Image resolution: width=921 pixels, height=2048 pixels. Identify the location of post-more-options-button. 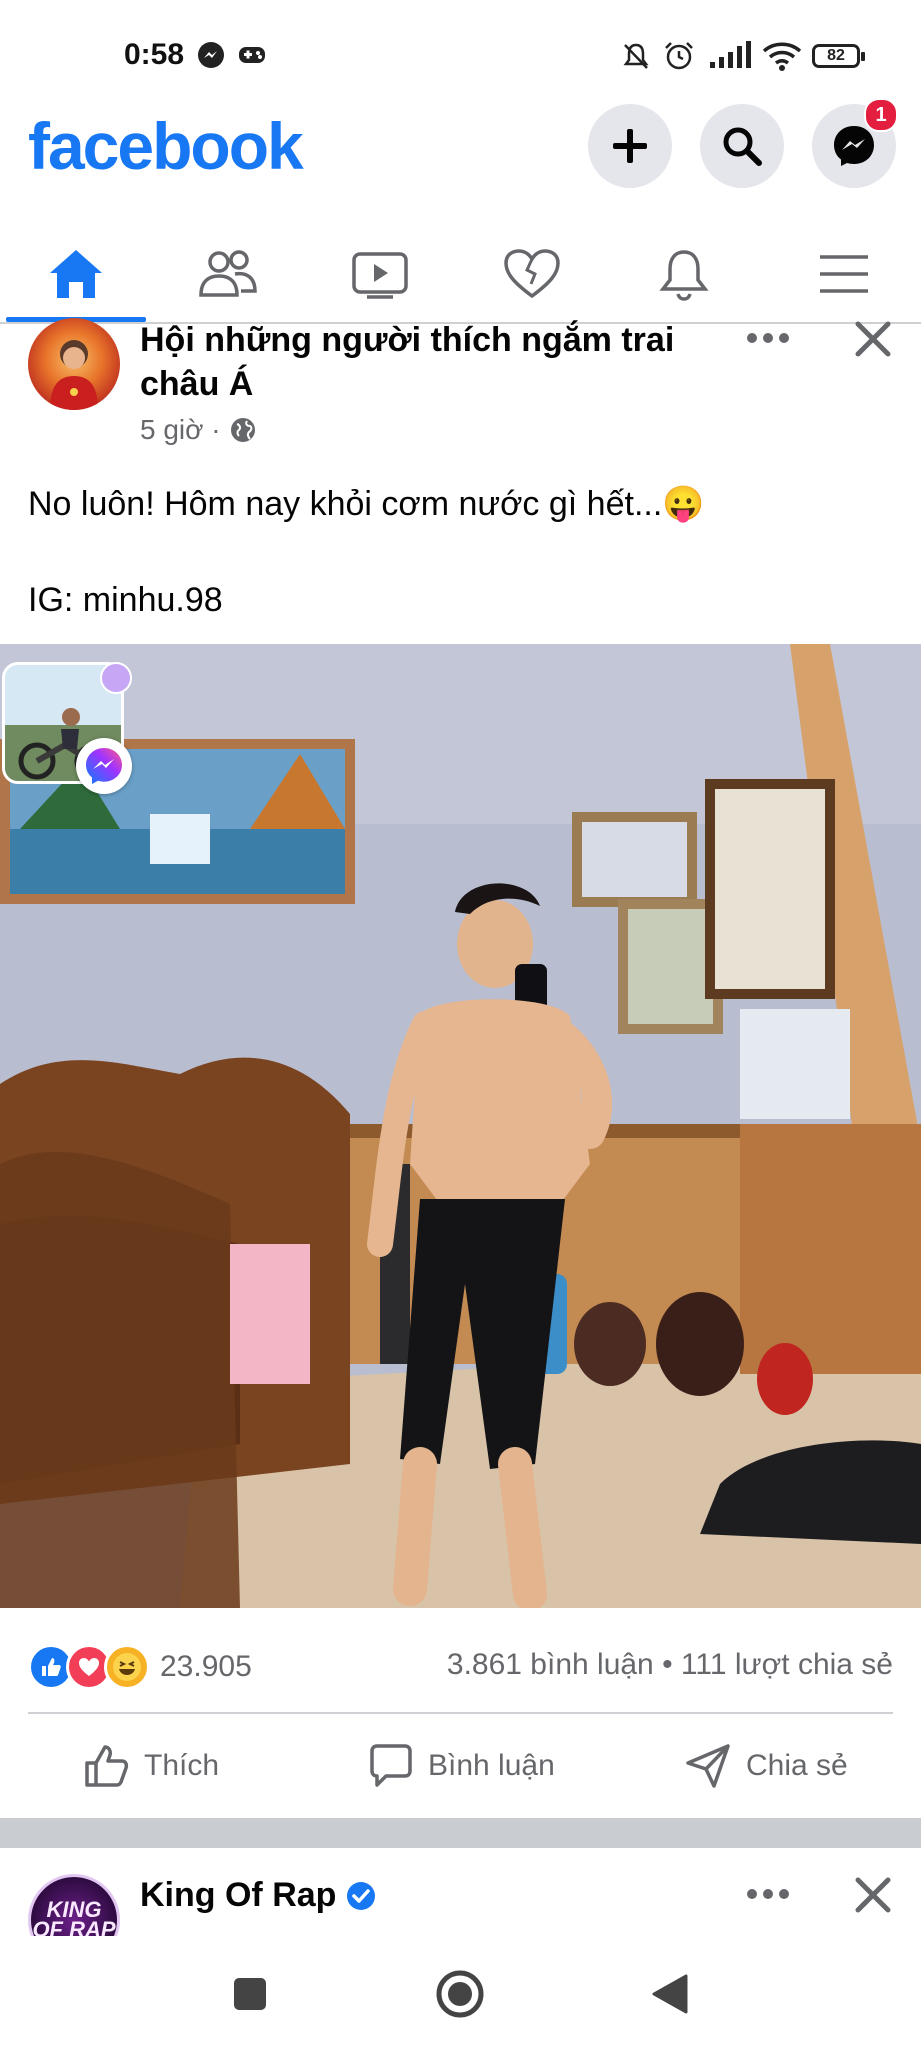
(768, 338).